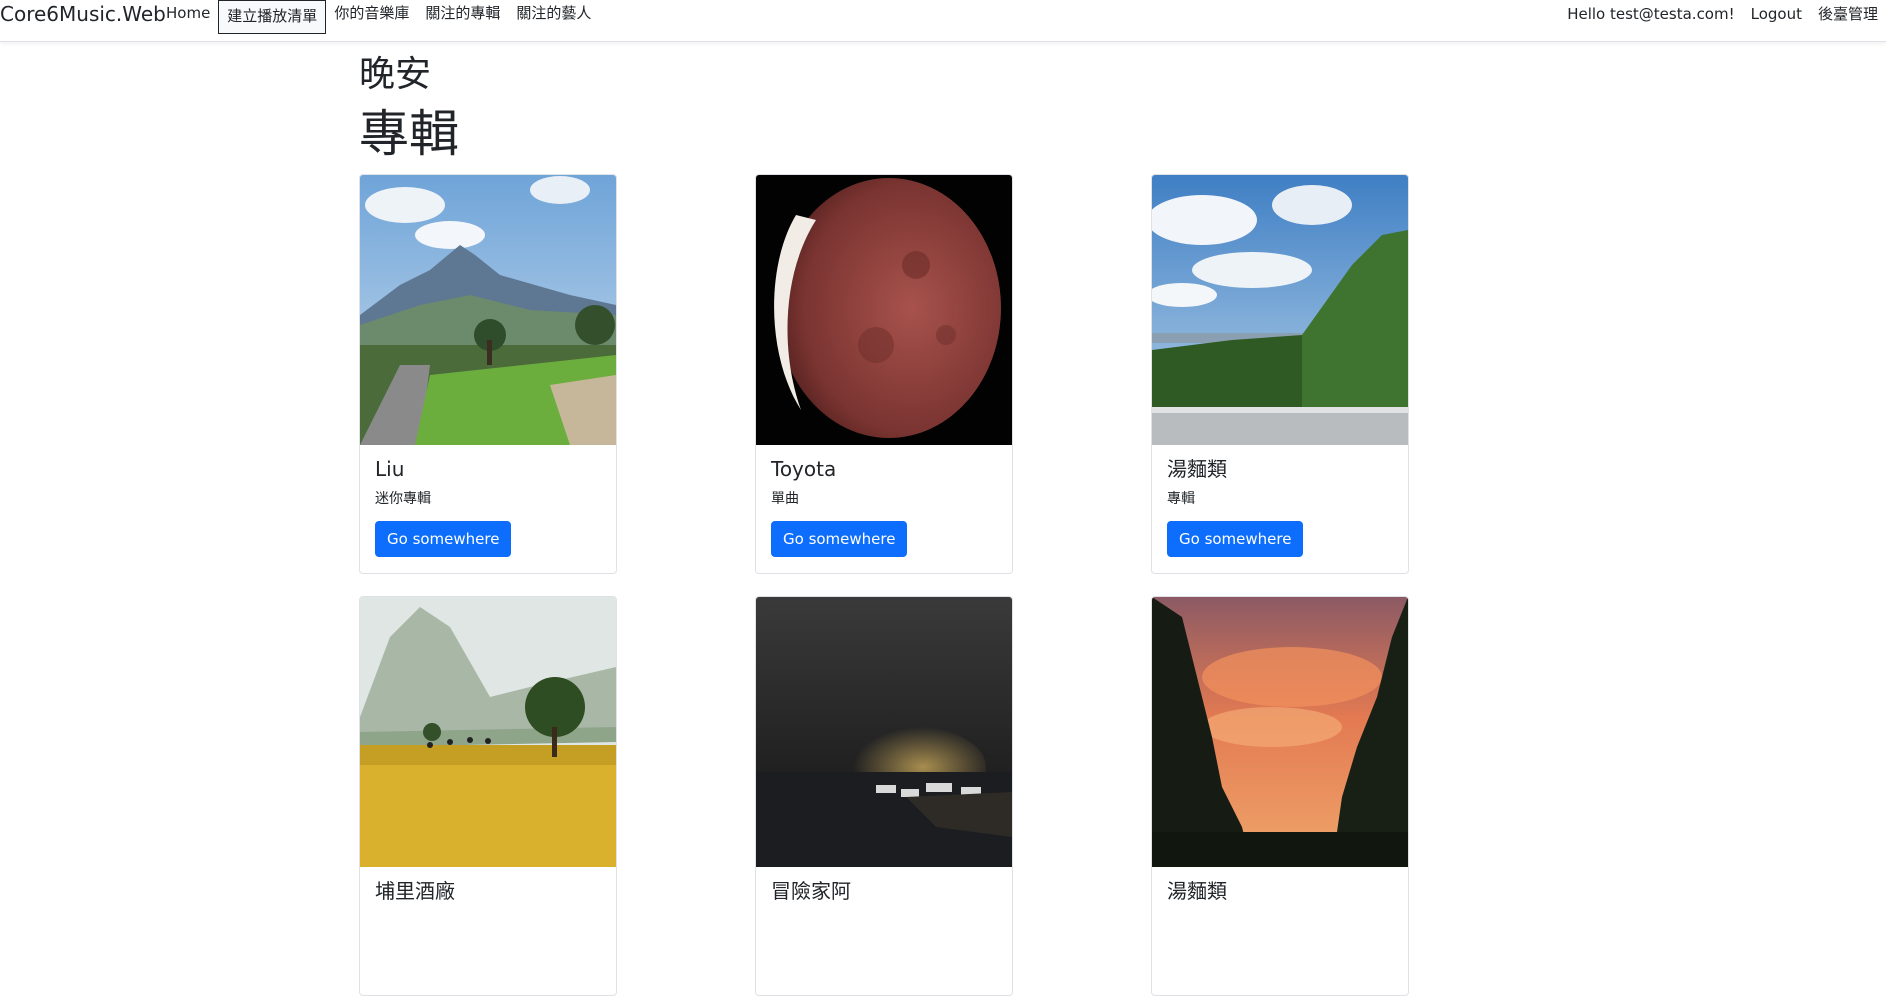  Describe the element at coordinates (409, 134) in the screenshot. I see `albums-heading: 專輯` at that location.